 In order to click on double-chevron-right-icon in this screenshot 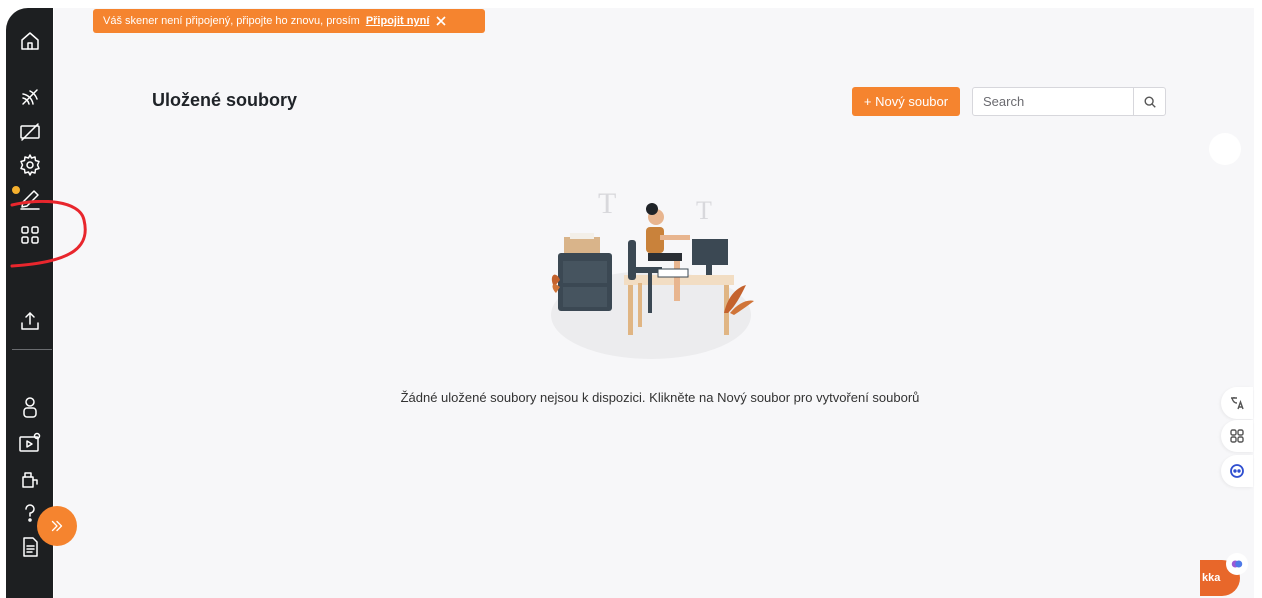, I will do `click(57, 526)`.